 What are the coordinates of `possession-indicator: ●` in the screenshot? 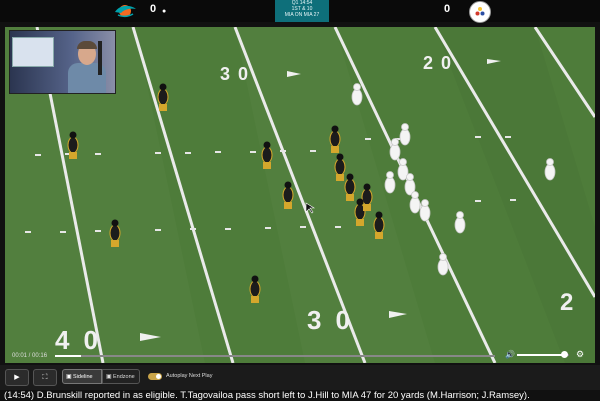 It's located at (164, 11).